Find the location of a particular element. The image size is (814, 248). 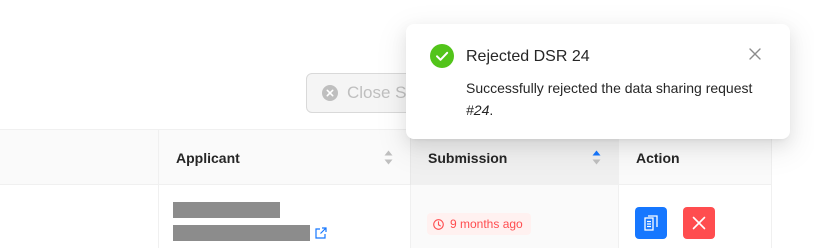

action-cell is located at coordinates (694, 216).